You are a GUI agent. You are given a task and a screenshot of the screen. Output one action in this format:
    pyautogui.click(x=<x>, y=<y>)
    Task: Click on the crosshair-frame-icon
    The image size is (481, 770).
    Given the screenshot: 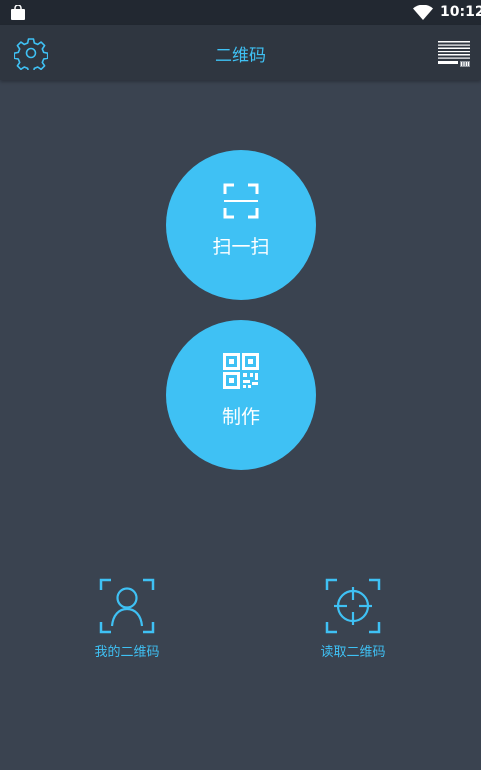 What is the action you would take?
    pyautogui.click(x=353, y=606)
    